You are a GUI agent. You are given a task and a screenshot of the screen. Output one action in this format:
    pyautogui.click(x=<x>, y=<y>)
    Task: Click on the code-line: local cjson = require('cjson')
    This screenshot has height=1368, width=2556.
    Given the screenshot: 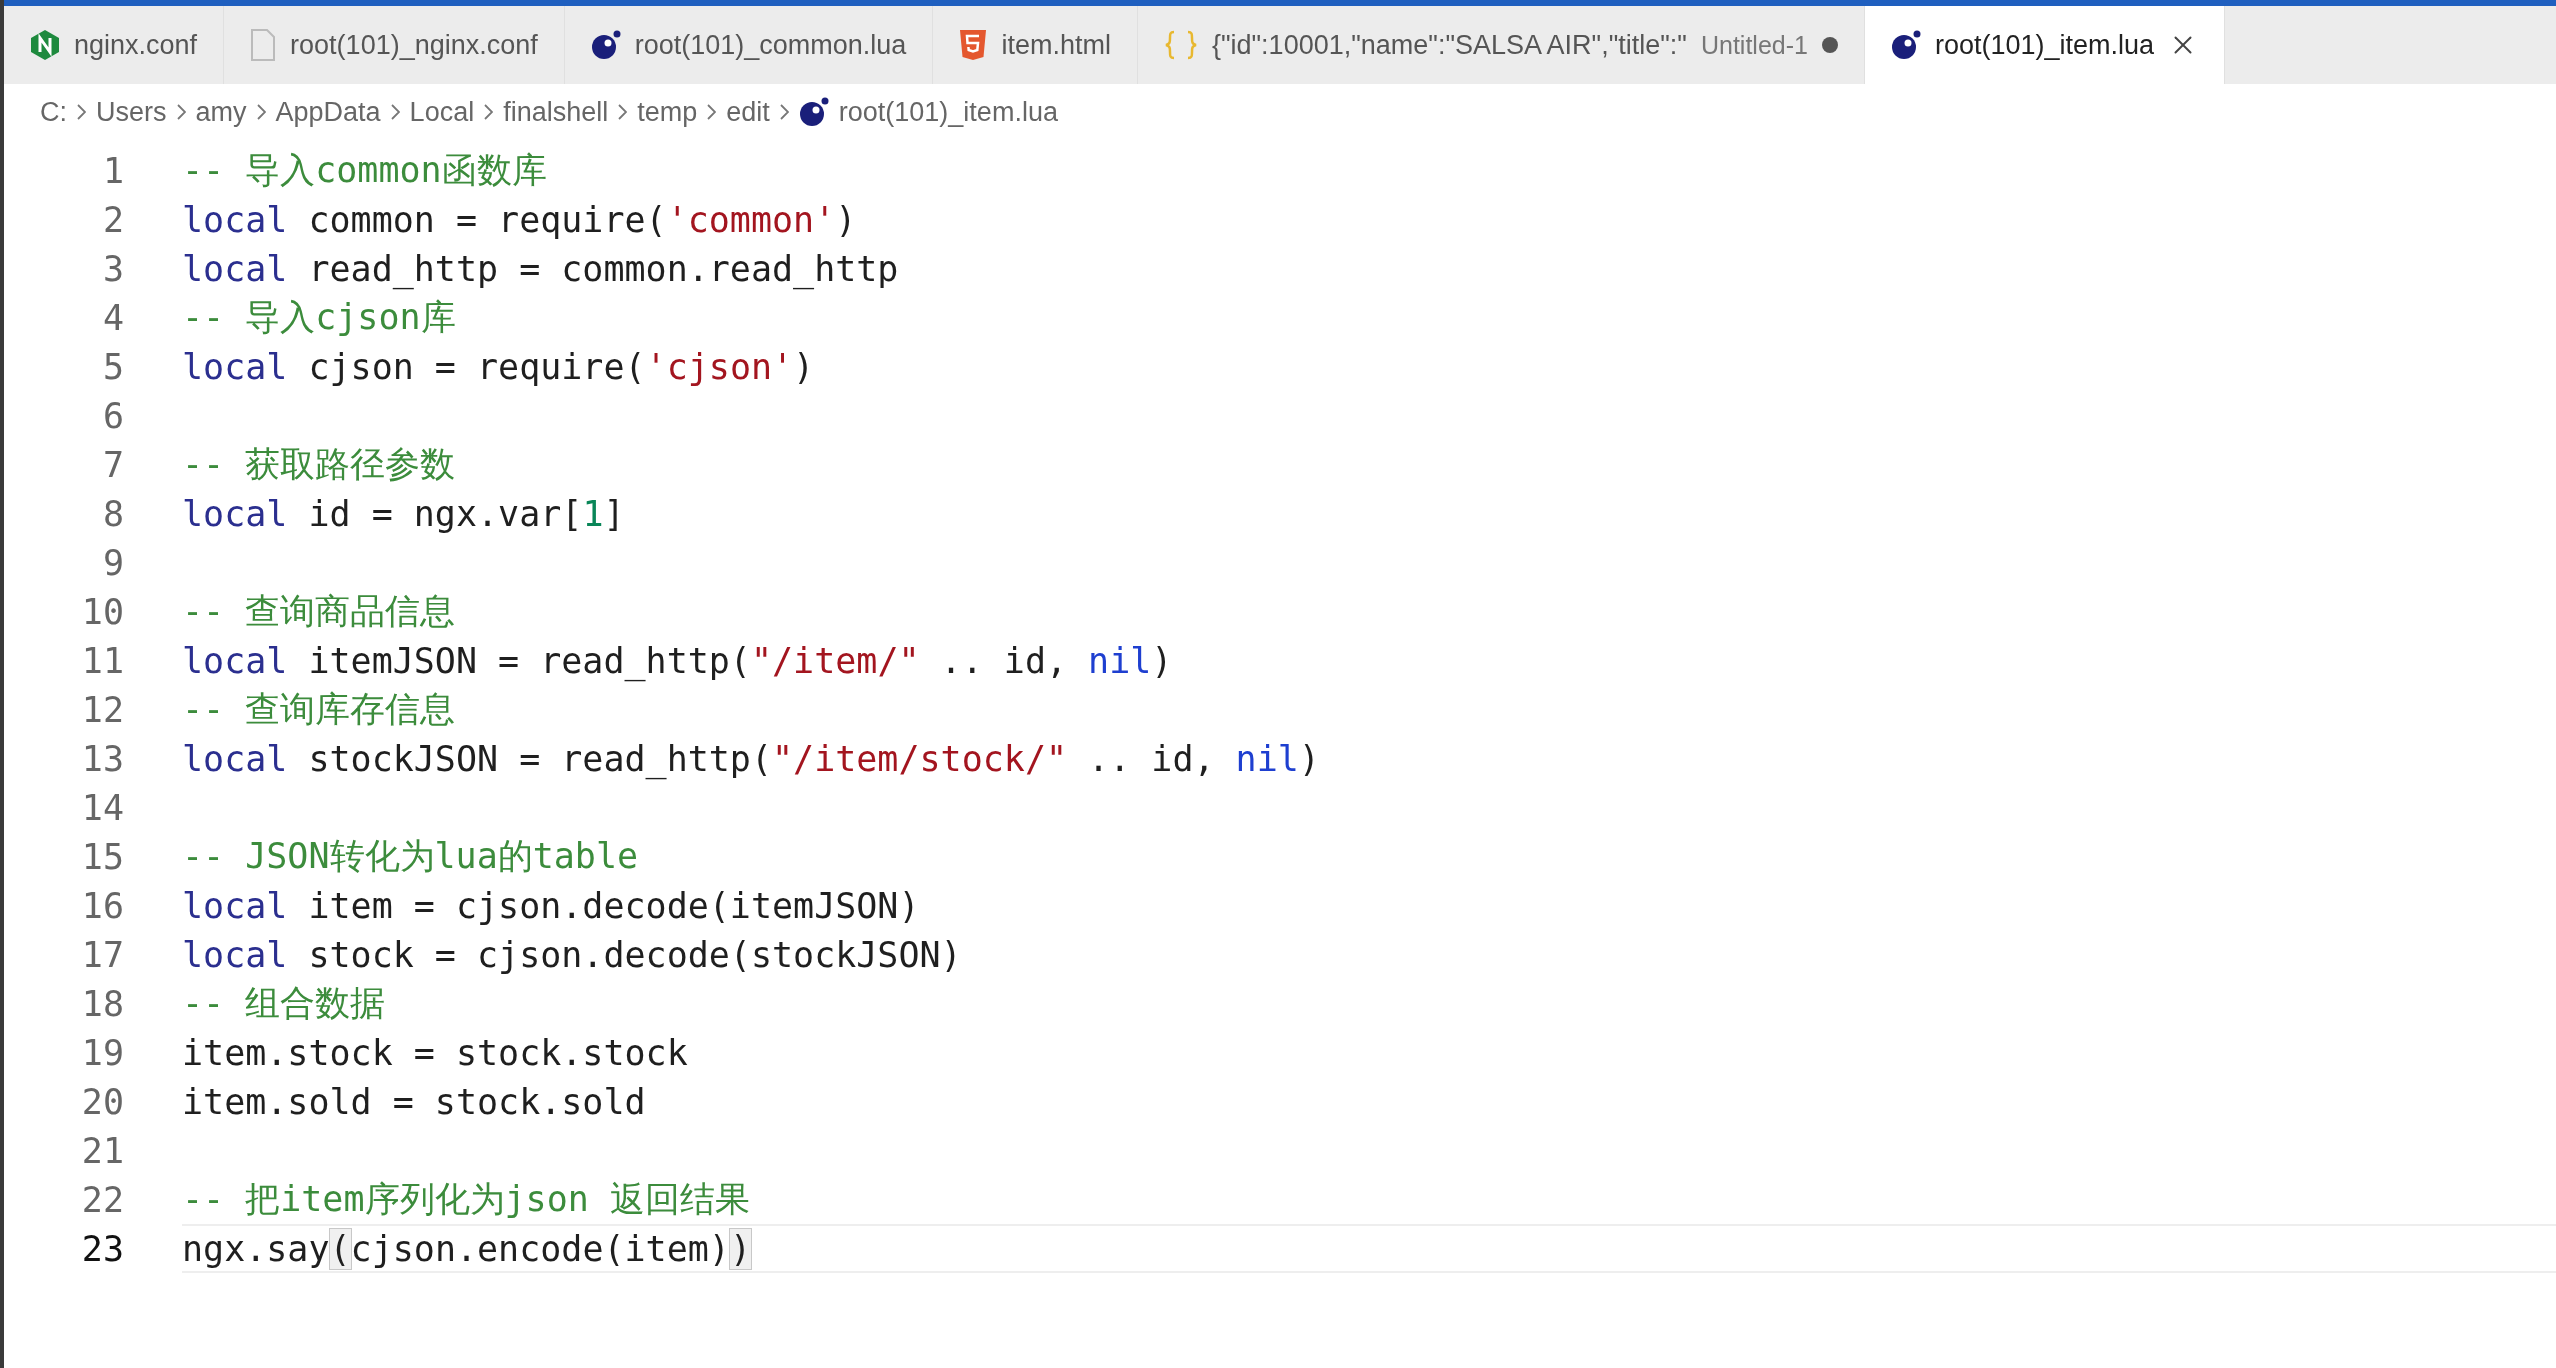 What is the action you would take?
    pyautogui.click(x=499, y=367)
    